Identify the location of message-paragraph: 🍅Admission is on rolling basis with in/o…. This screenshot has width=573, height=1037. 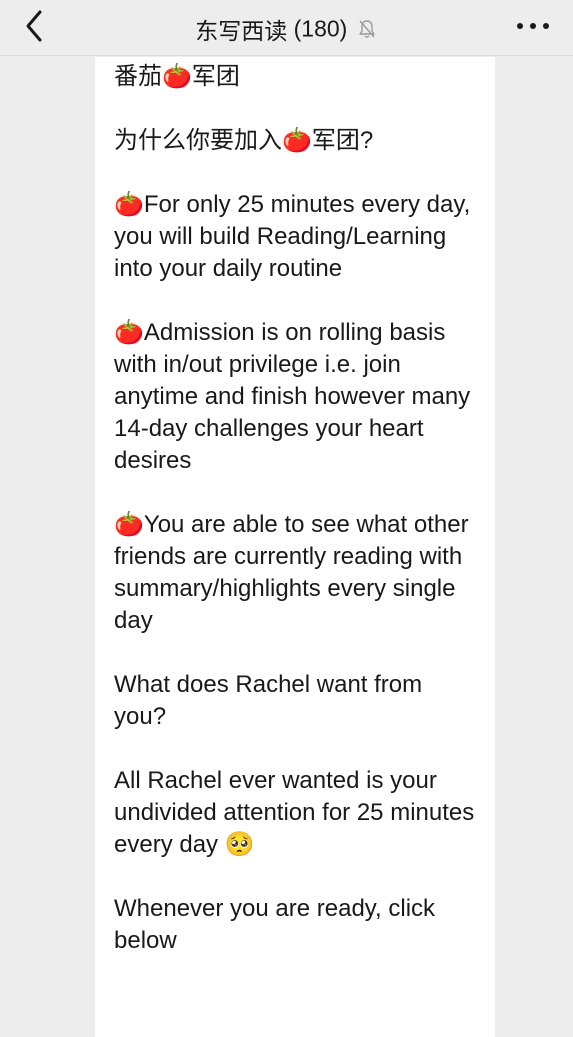
(292, 396).